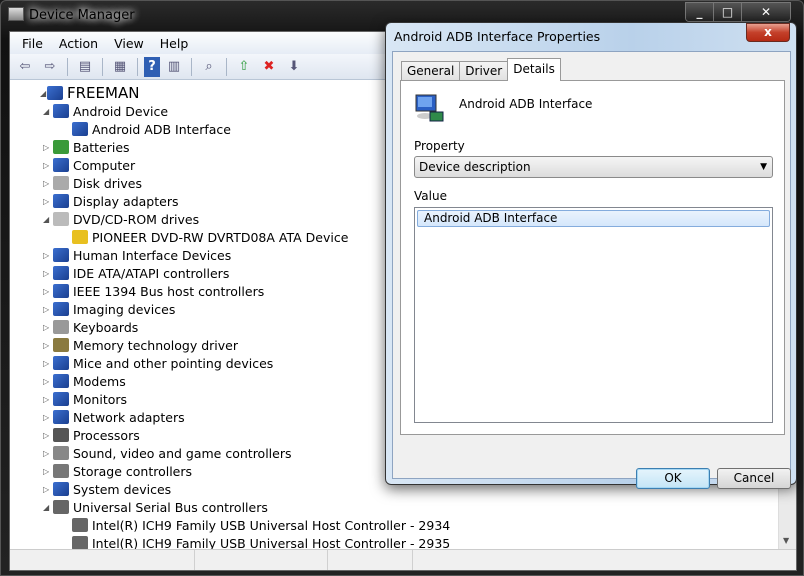 This screenshot has width=804, height=576. I want to click on tree-item-label: Storage controllers, so click(133, 471).